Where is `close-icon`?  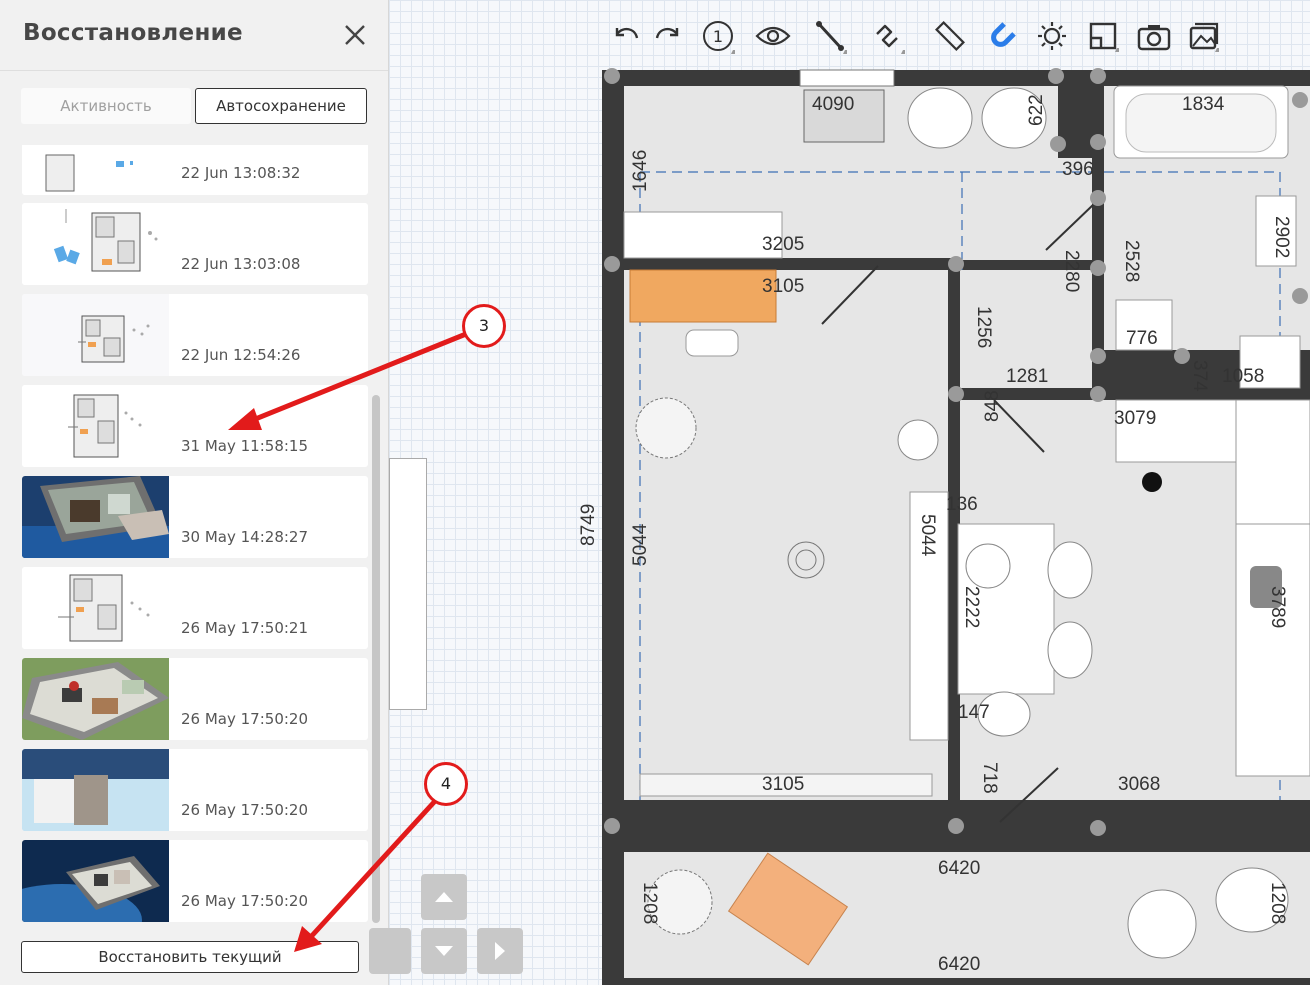 close-icon is located at coordinates (355, 35).